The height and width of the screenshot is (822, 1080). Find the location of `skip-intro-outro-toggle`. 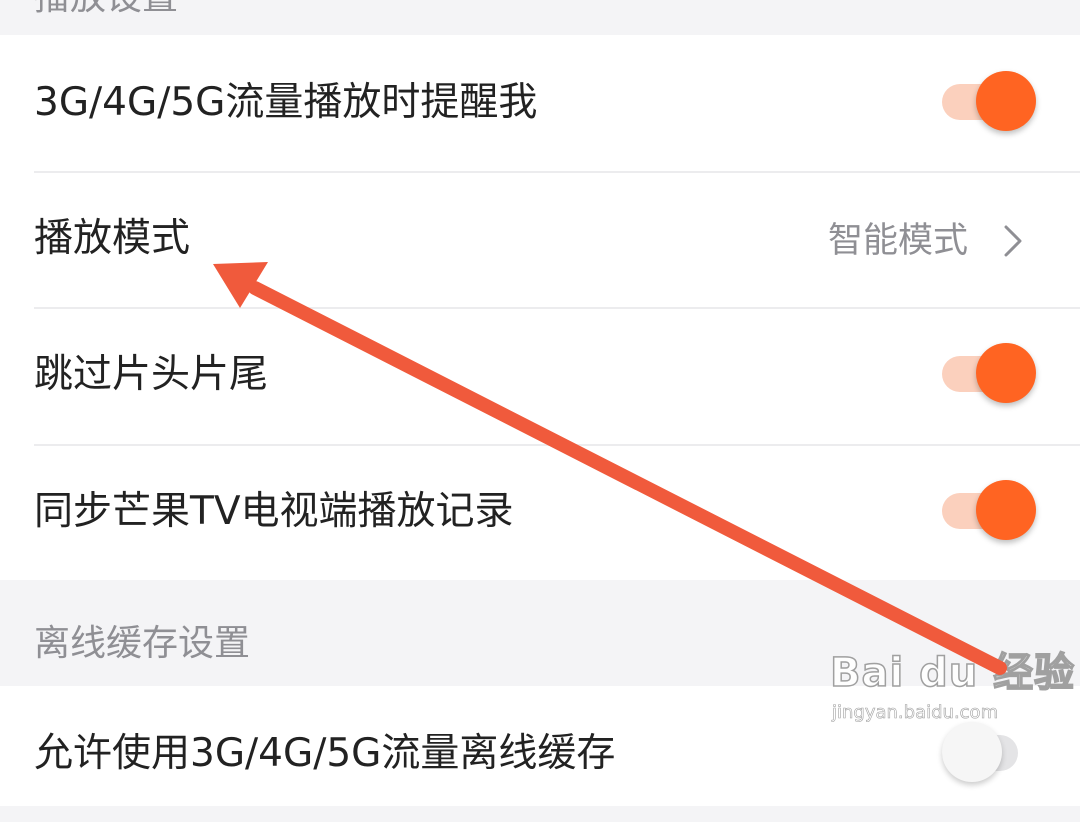

skip-intro-outro-toggle is located at coordinates (989, 373).